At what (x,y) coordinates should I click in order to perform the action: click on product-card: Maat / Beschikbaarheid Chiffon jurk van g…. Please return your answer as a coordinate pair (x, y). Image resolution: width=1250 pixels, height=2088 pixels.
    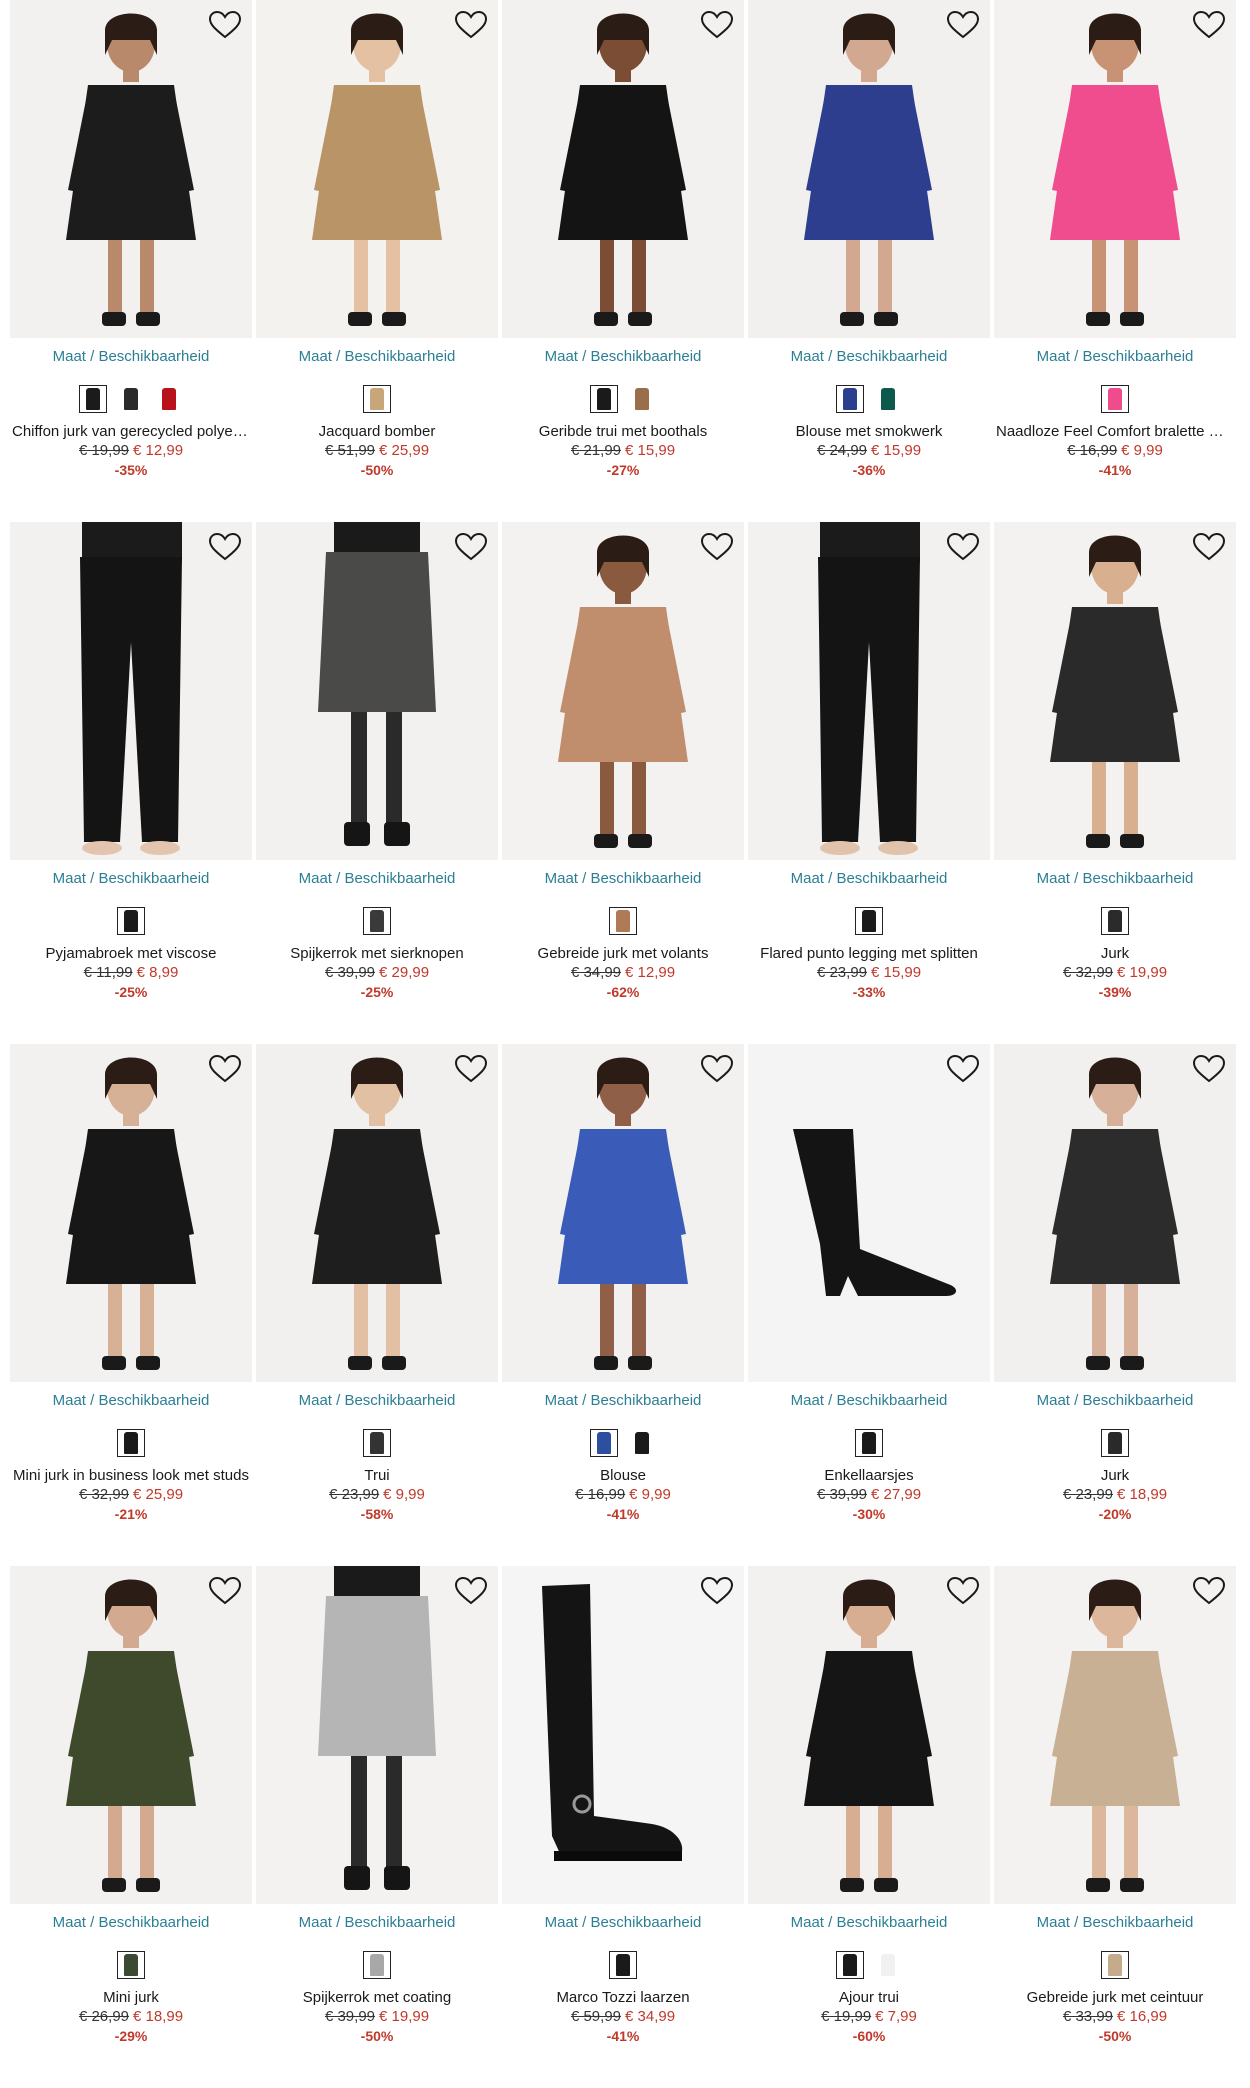
    Looking at the image, I should click on (131, 261).